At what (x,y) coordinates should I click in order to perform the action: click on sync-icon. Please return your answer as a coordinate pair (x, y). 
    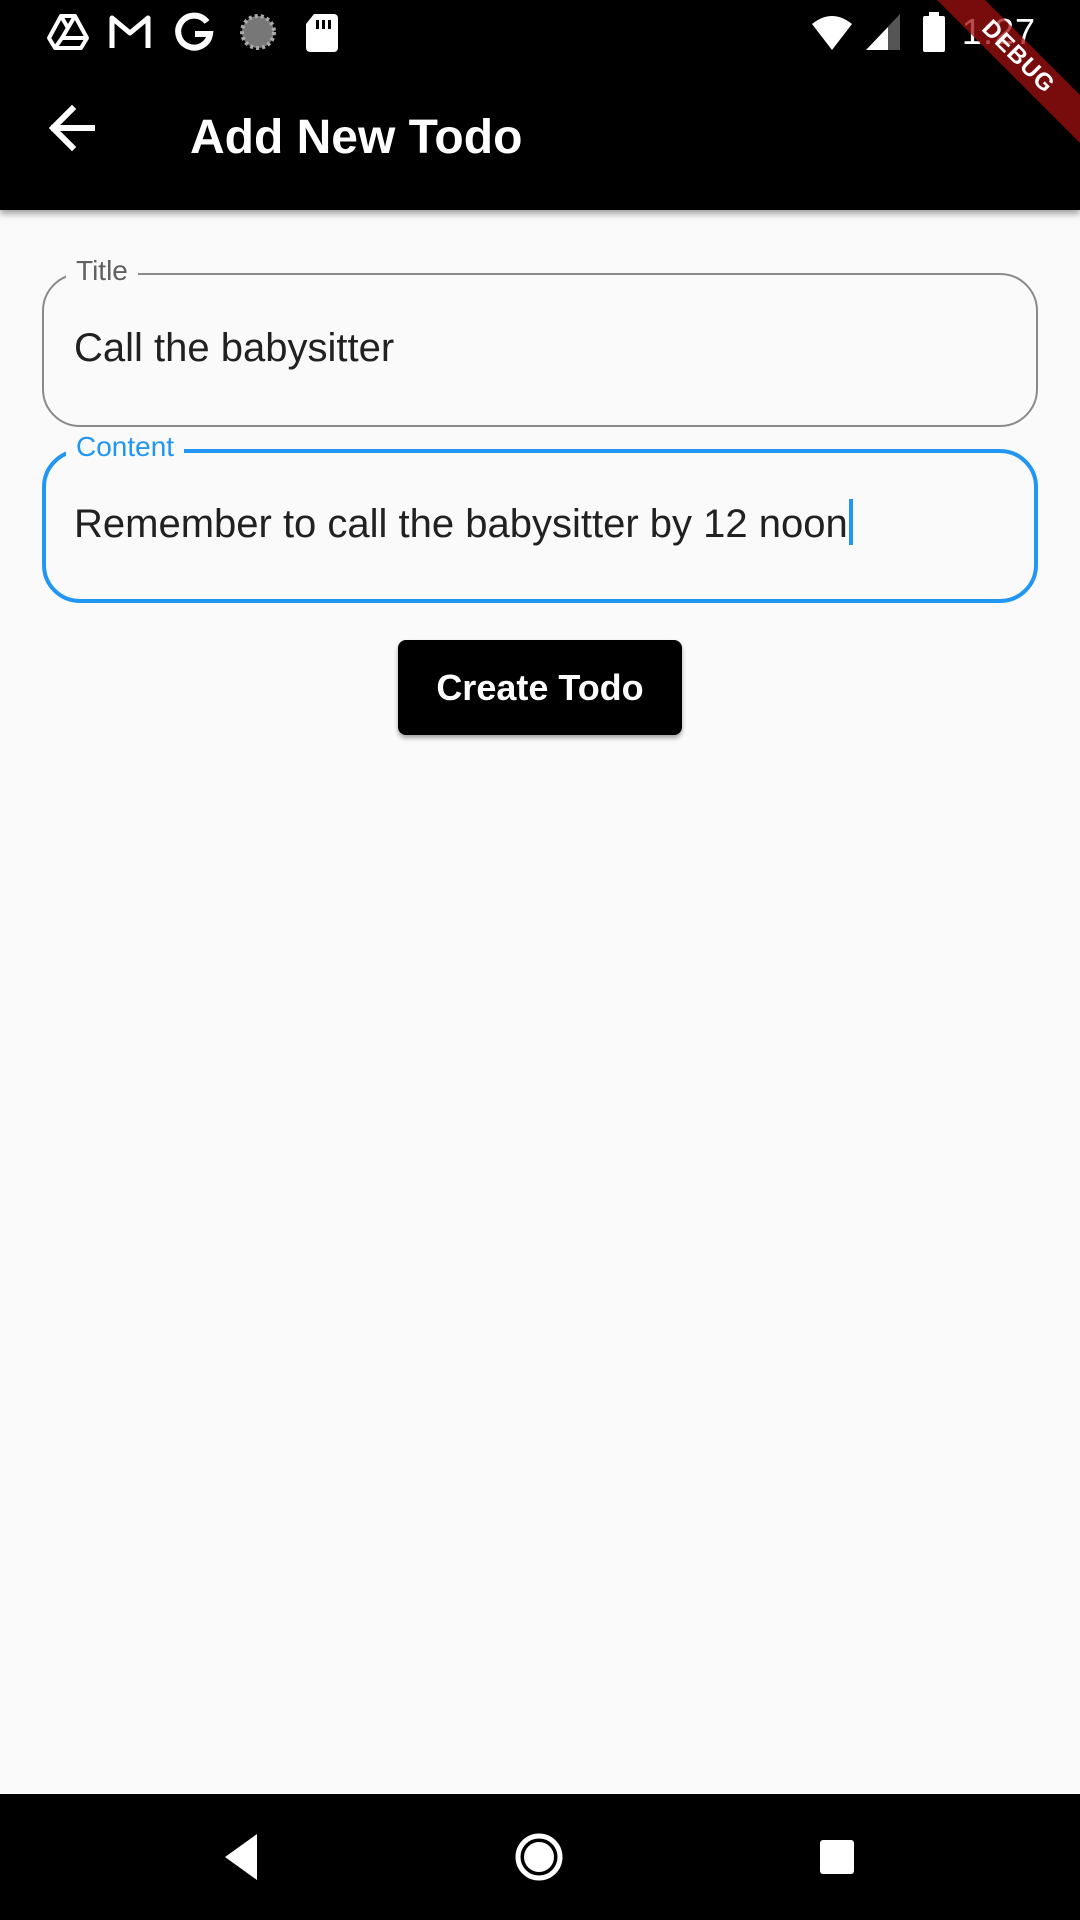
    Looking at the image, I should click on (258, 32).